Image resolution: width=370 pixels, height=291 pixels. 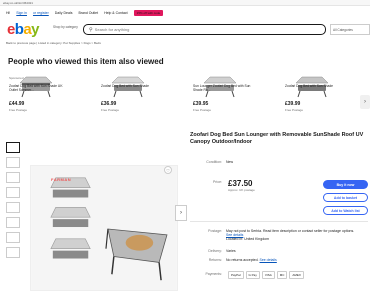 I want to click on search-icon: ⚲, so click(x=91, y=29).